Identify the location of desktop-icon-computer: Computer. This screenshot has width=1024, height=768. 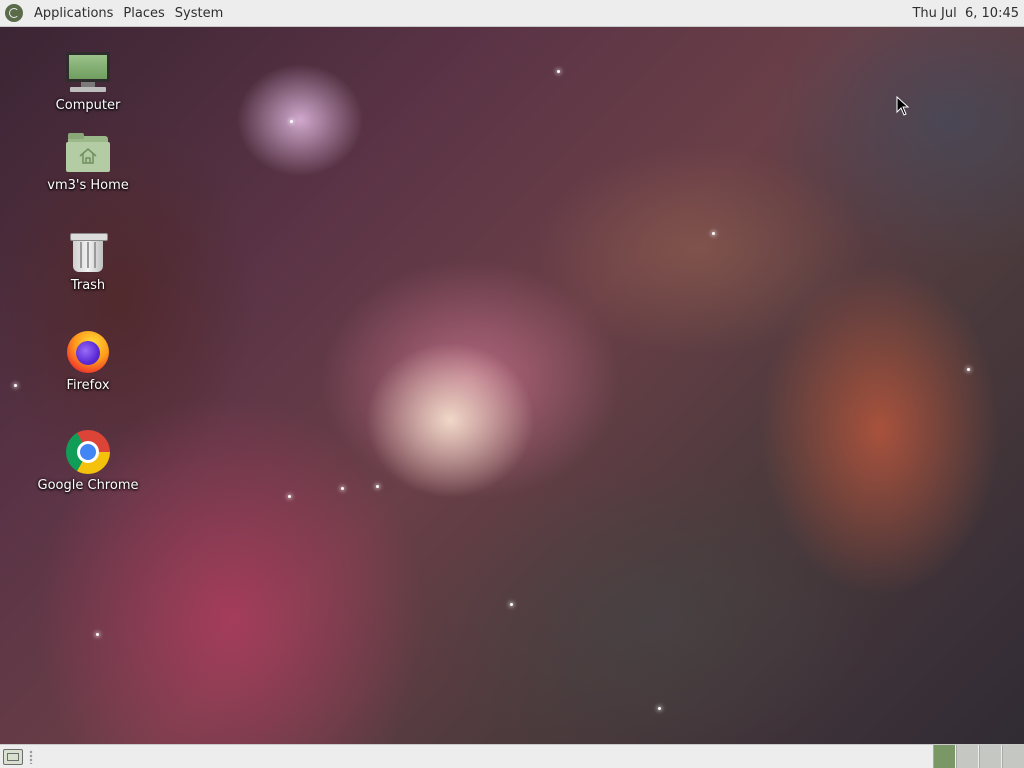
(88, 80).